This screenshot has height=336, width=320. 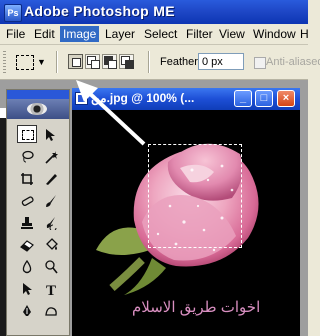 What do you see at coordinates (293, 62) in the screenshot?
I see `anti-aliased-label: Anti-aliased` at bounding box center [293, 62].